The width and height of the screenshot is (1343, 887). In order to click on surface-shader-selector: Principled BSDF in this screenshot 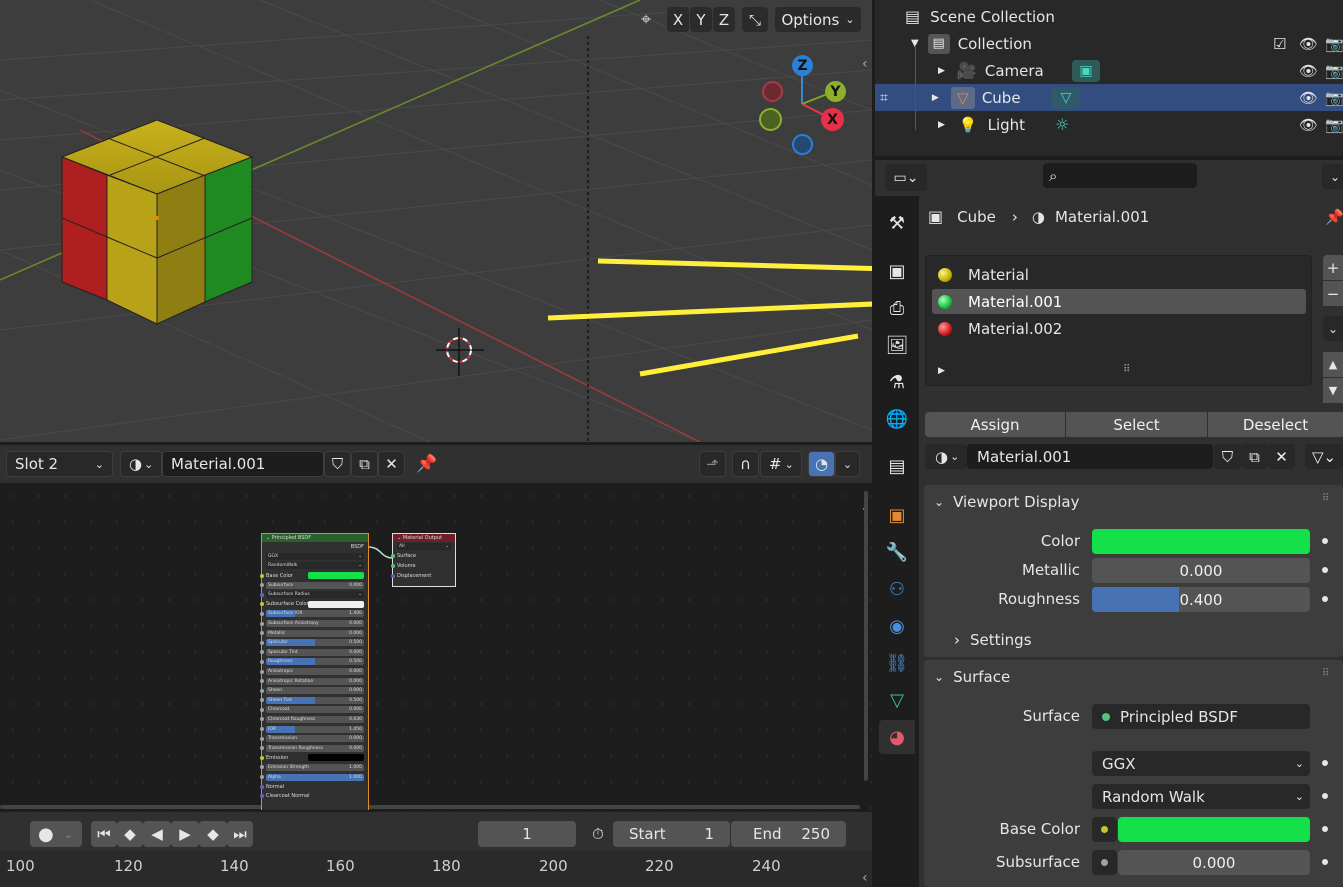, I will do `click(1201, 716)`.